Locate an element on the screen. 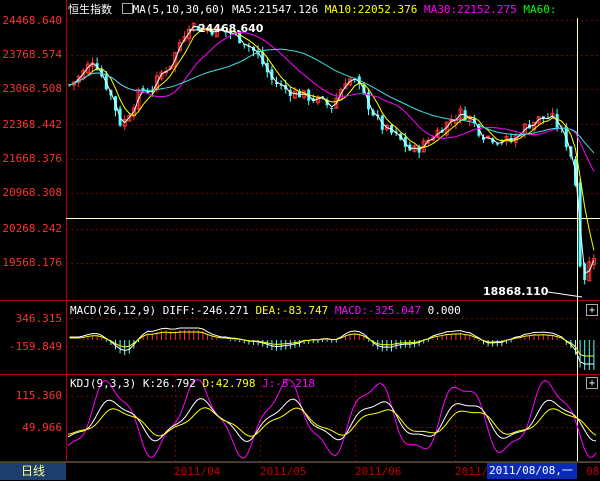 The width and height of the screenshot is (600, 481). macd-histogram is located at coordinates (338, 350).